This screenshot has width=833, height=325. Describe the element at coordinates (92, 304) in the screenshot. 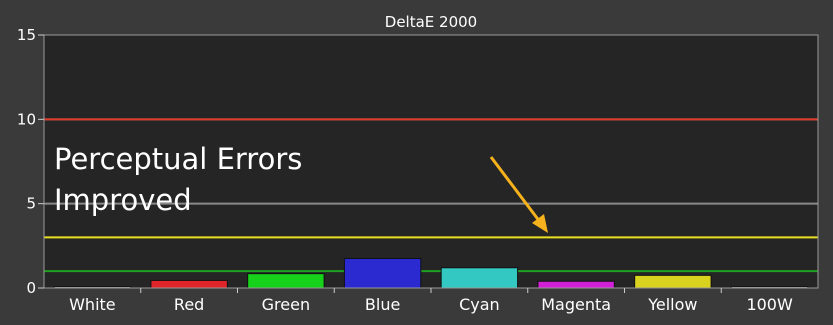

I see `x-tick-label-white: White` at that location.